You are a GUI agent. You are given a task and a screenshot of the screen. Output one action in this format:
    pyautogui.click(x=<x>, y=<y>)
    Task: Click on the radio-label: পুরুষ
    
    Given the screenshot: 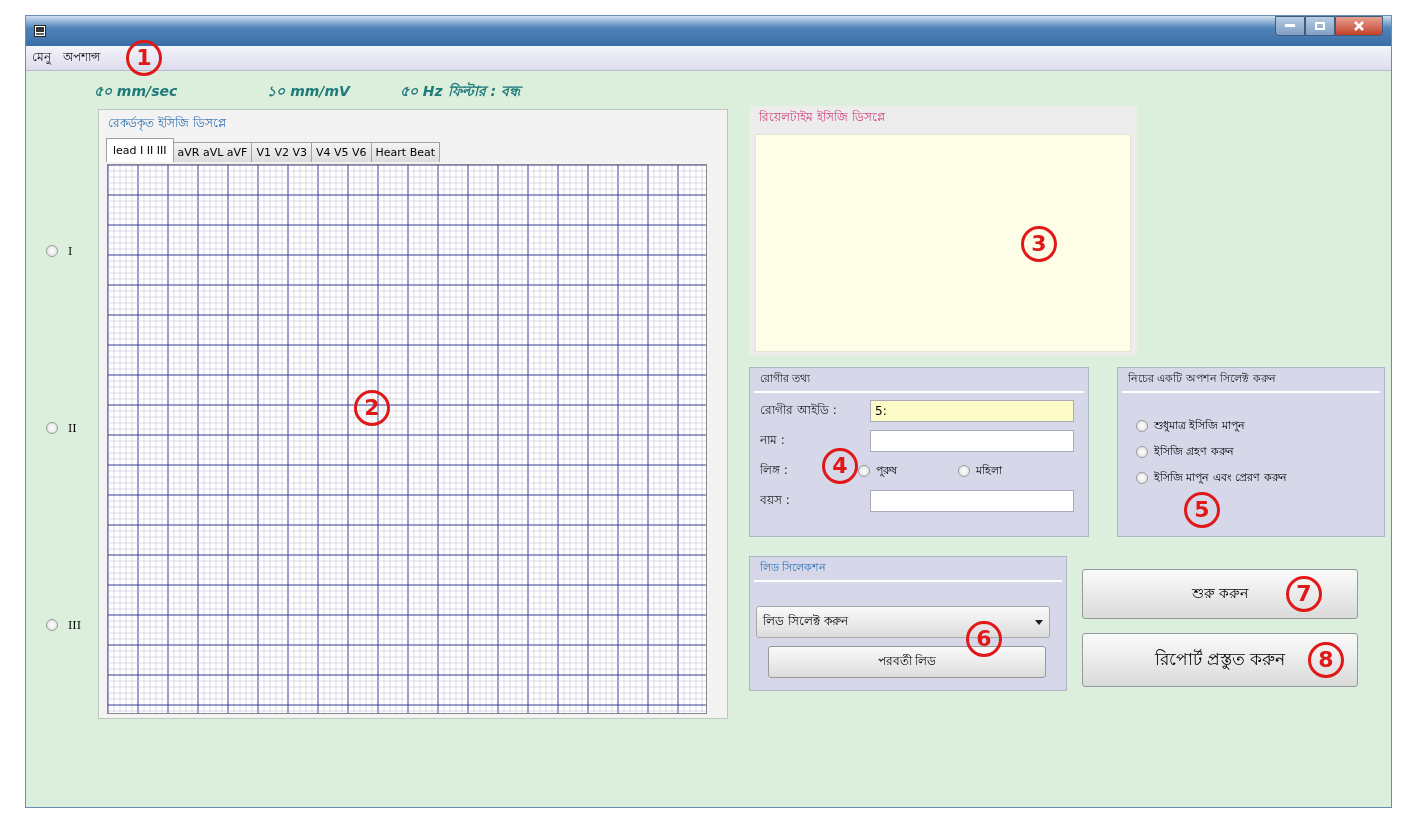 What is the action you would take?
    pyautogui.click(x=886, y=470)
    